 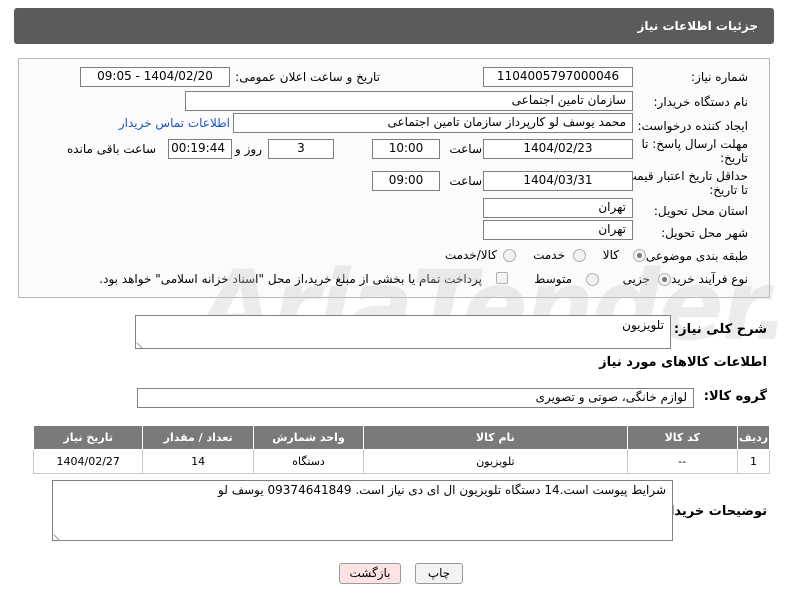 I want to click on col-item-name: نام کالا, so click(x=495, y=437).